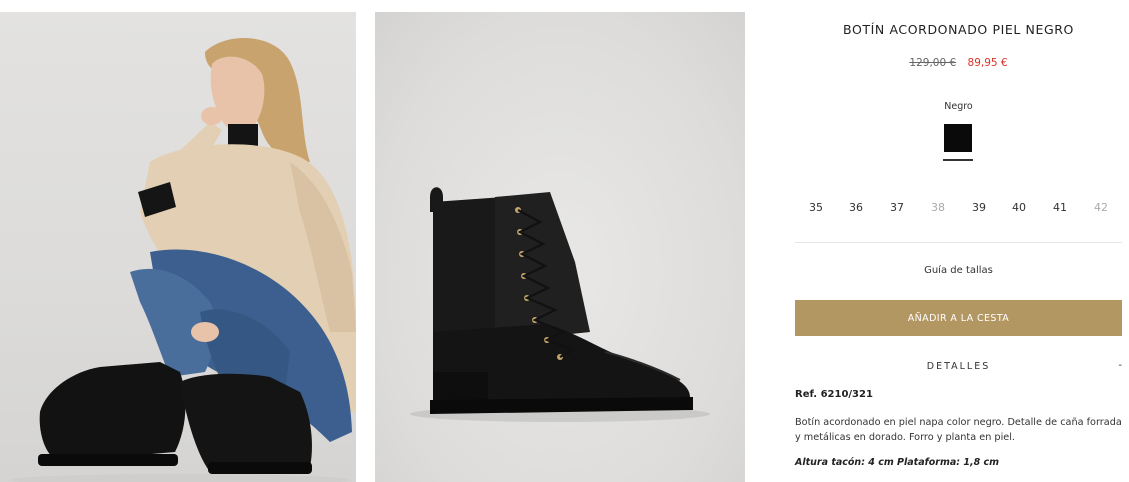 Image resolution: width=1129 pixels, height=482 pixels. Describe the element at coordinates (958, 138) in the screenshot. I see `color-swatch-black` at that location.